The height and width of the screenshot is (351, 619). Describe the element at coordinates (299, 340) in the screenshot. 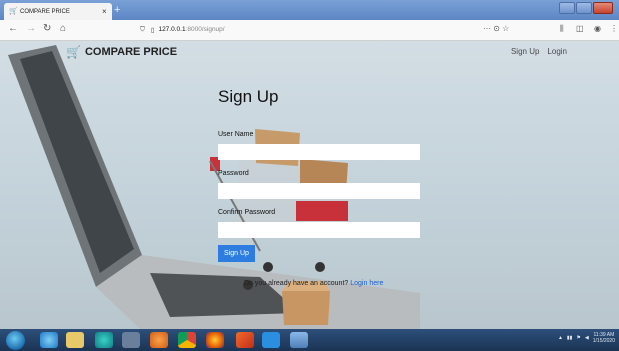

I see `app-window-icon` at that location.